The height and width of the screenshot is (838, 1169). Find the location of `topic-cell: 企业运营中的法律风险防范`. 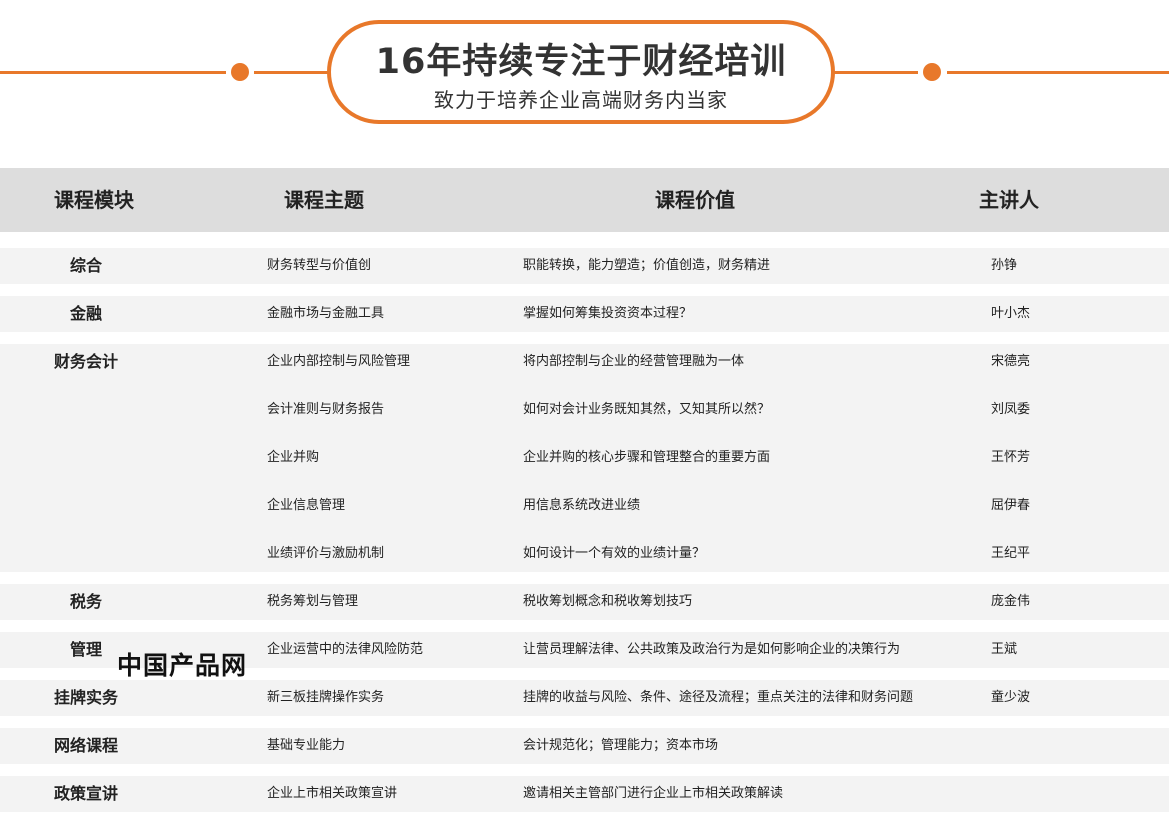

topic-cell: 企业运营中的法律风险防范 is located at coordinates (345, 649).